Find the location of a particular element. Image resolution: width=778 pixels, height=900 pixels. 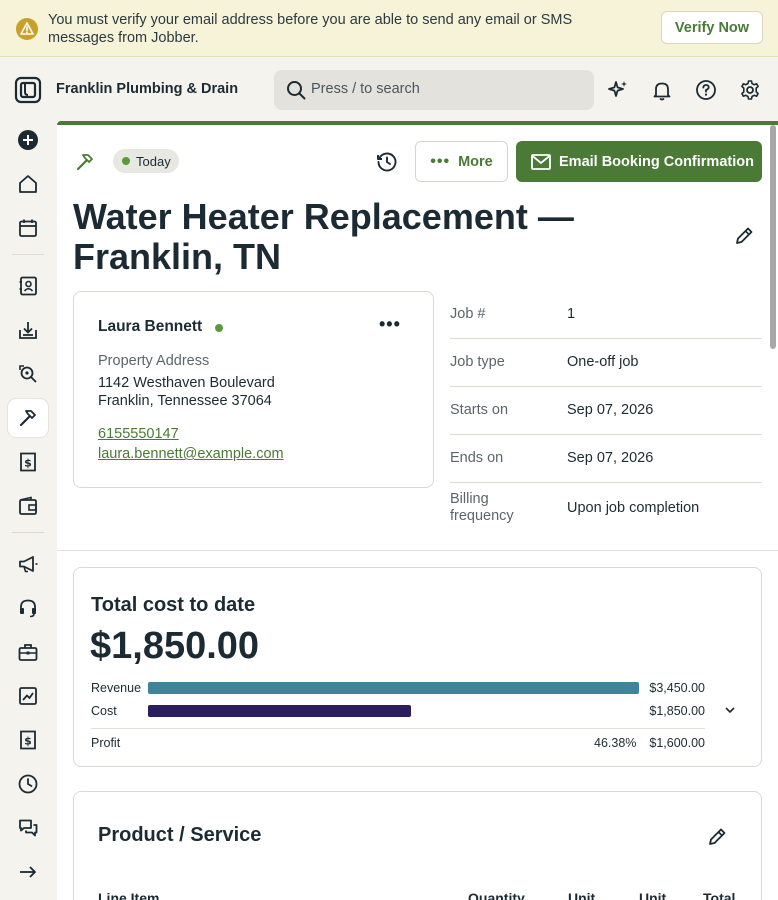

detail-row: Job type One-off job is located at coordinates (606, 363).